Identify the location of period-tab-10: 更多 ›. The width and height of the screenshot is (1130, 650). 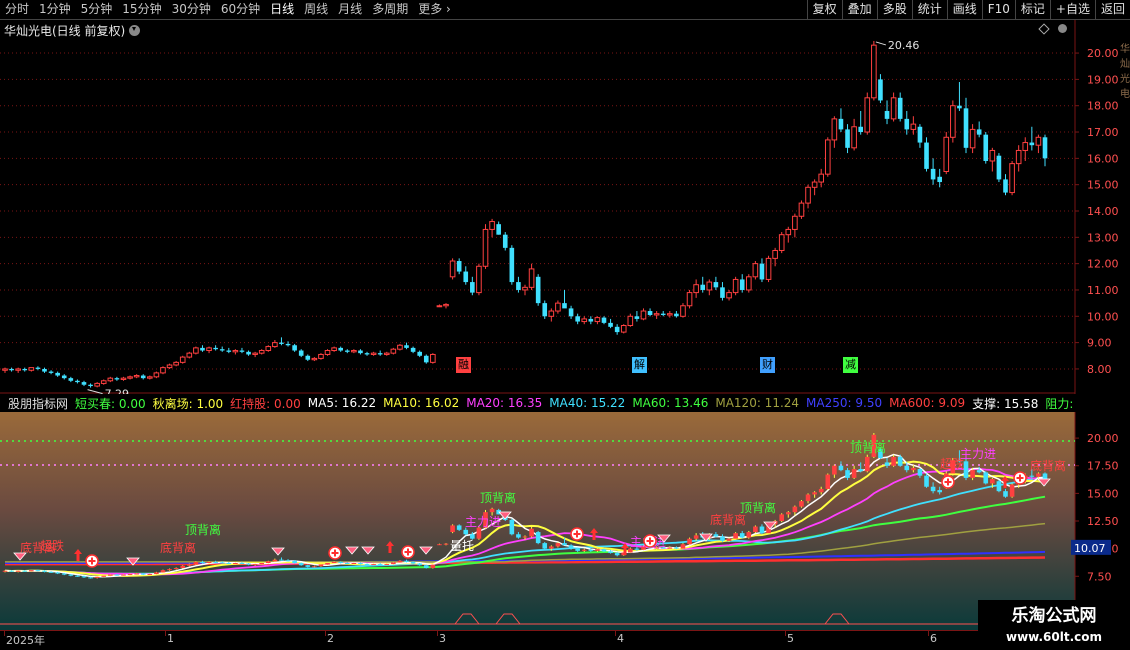
(434, 10).